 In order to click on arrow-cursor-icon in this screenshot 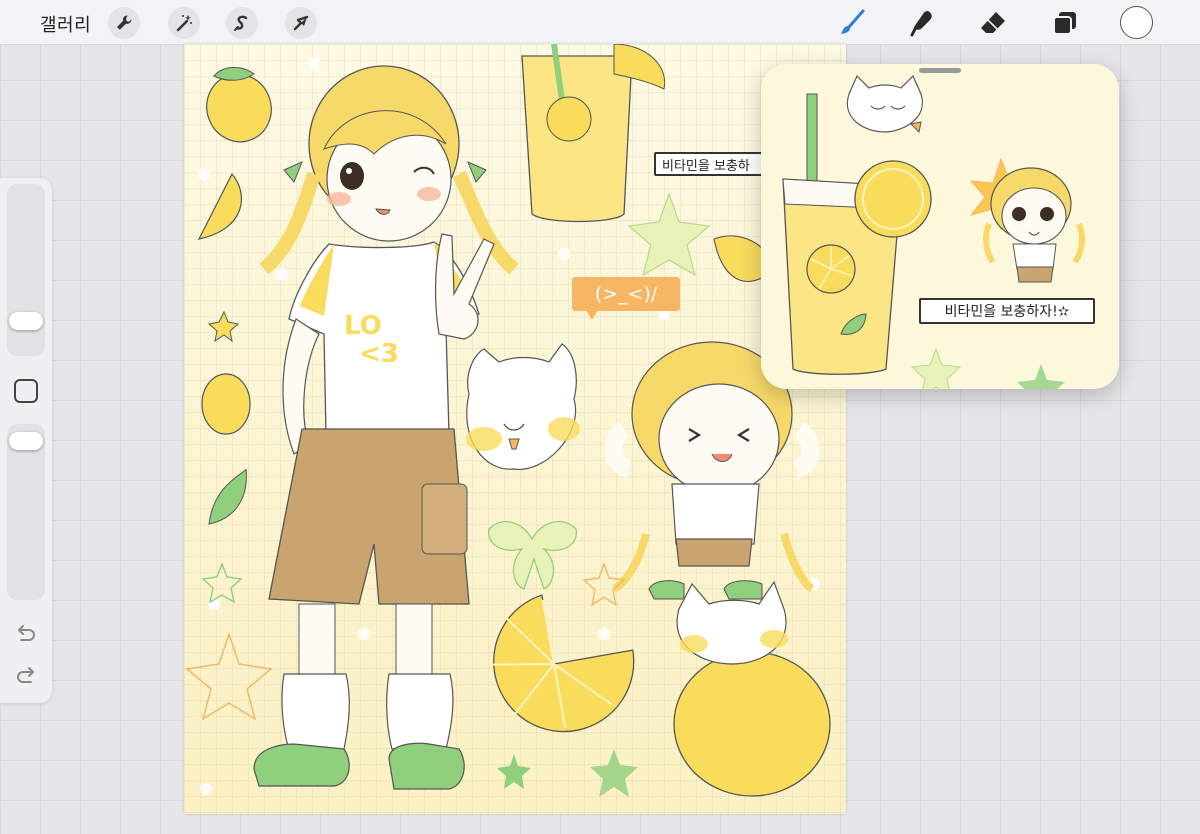, I will do `click(301, 23)`.